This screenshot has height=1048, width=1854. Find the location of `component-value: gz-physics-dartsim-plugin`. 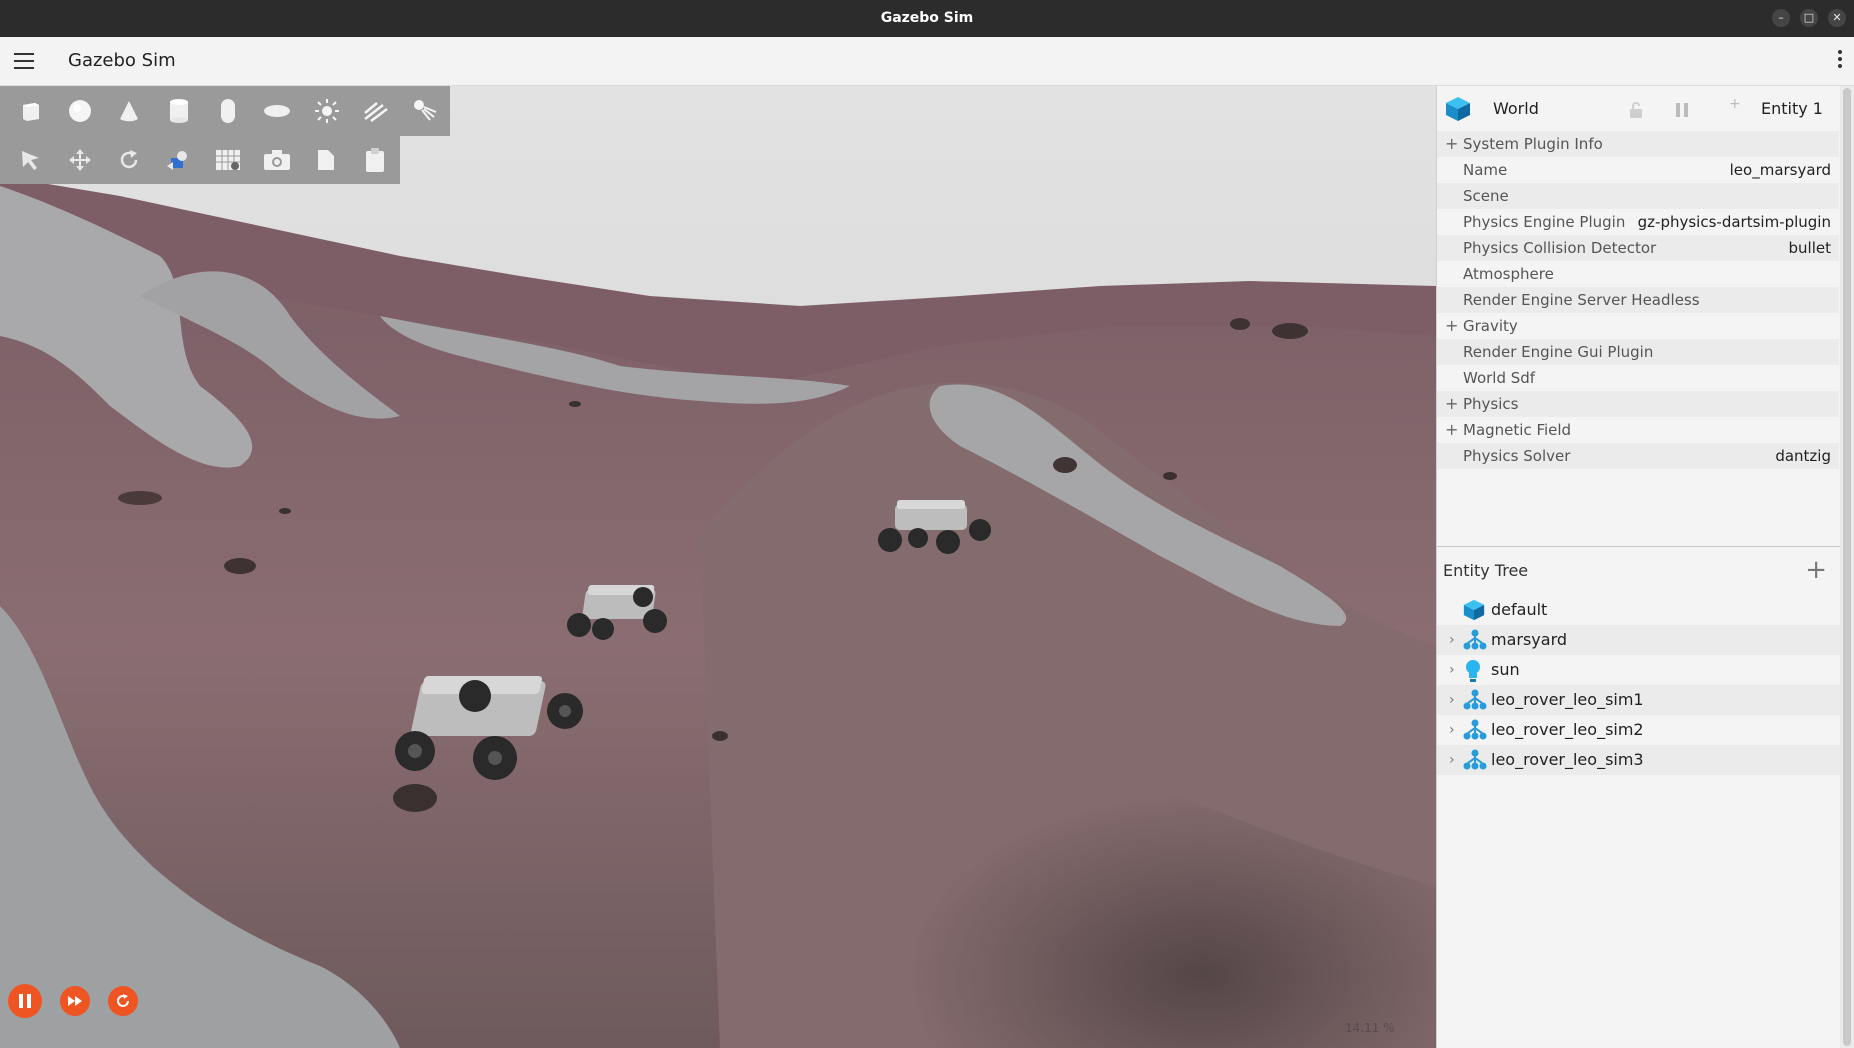

component-value: gz-physics-dartsim-plugin is located at coordinates (1734, 222).